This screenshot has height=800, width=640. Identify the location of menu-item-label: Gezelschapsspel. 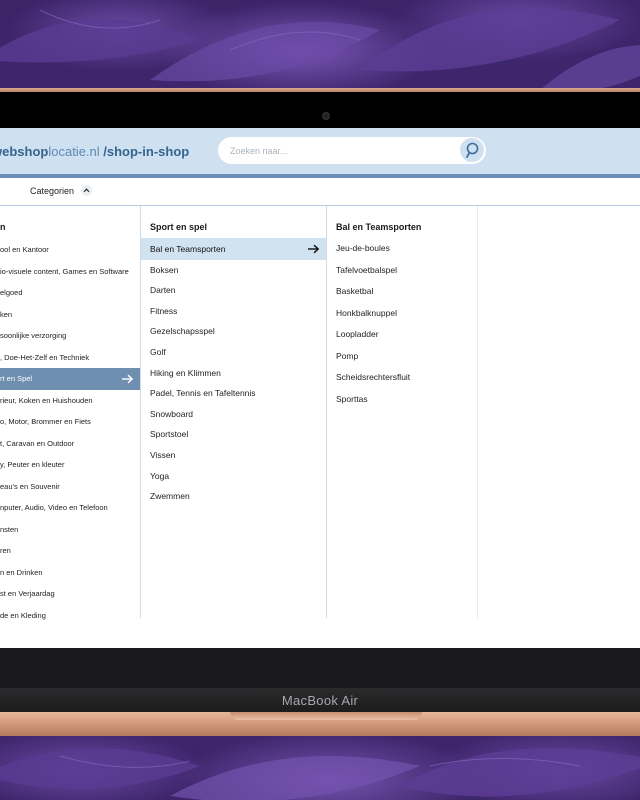
(182, 331).